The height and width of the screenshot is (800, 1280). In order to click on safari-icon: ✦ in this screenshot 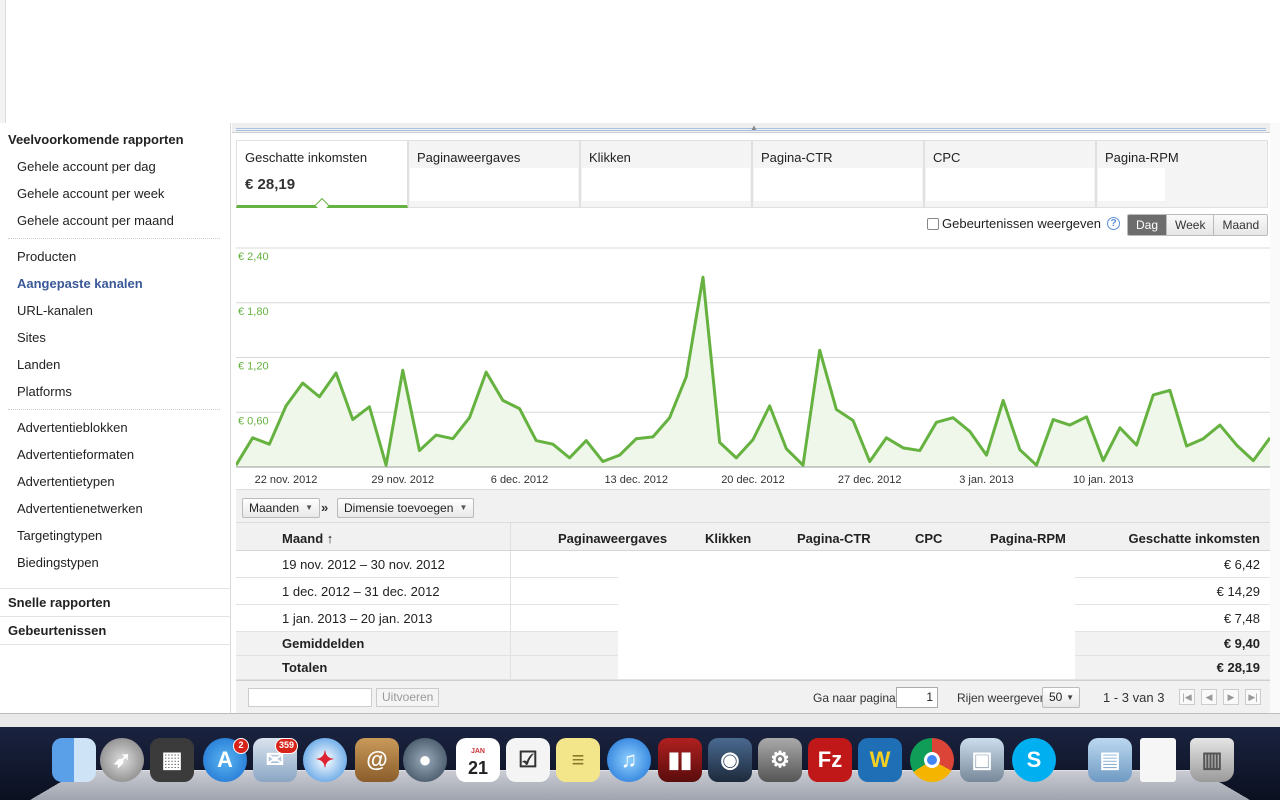, I will do `click(325, 760)`.